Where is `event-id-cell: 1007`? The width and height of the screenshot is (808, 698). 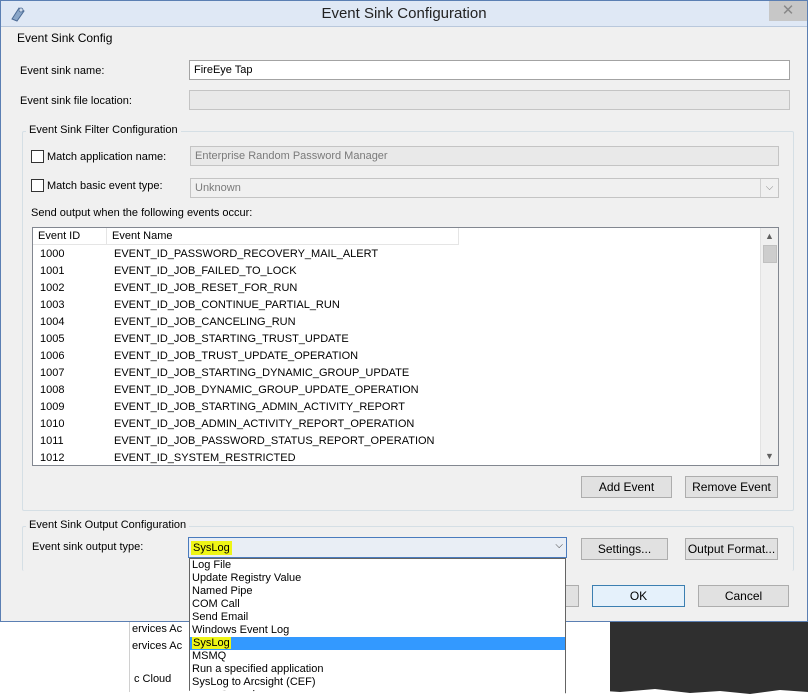
event-id-cell: 1007 is located at coordinates (52, 373).